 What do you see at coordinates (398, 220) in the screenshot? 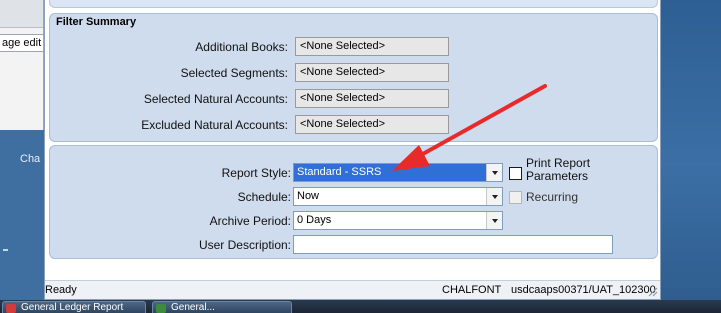
I see `archive-period-dropdown: 0 Days` at bounding box center [398, 220].